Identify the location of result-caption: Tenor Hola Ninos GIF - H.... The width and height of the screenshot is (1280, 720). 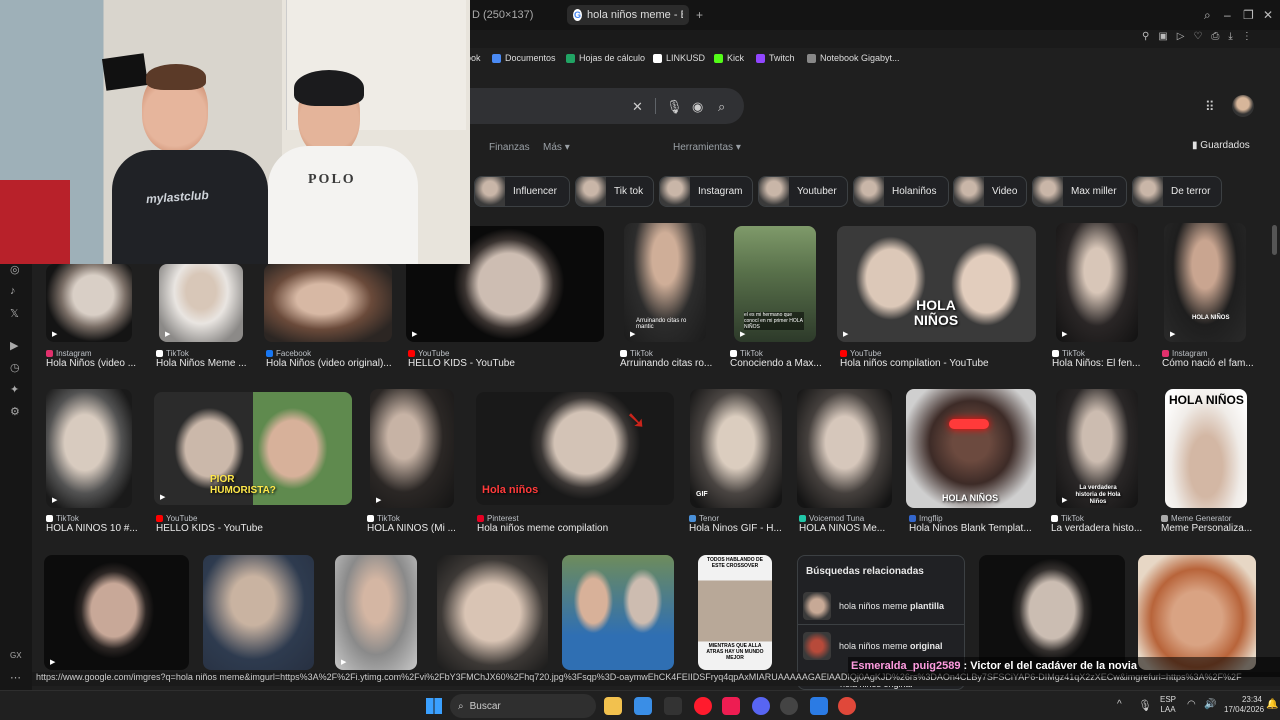
(736, 524).